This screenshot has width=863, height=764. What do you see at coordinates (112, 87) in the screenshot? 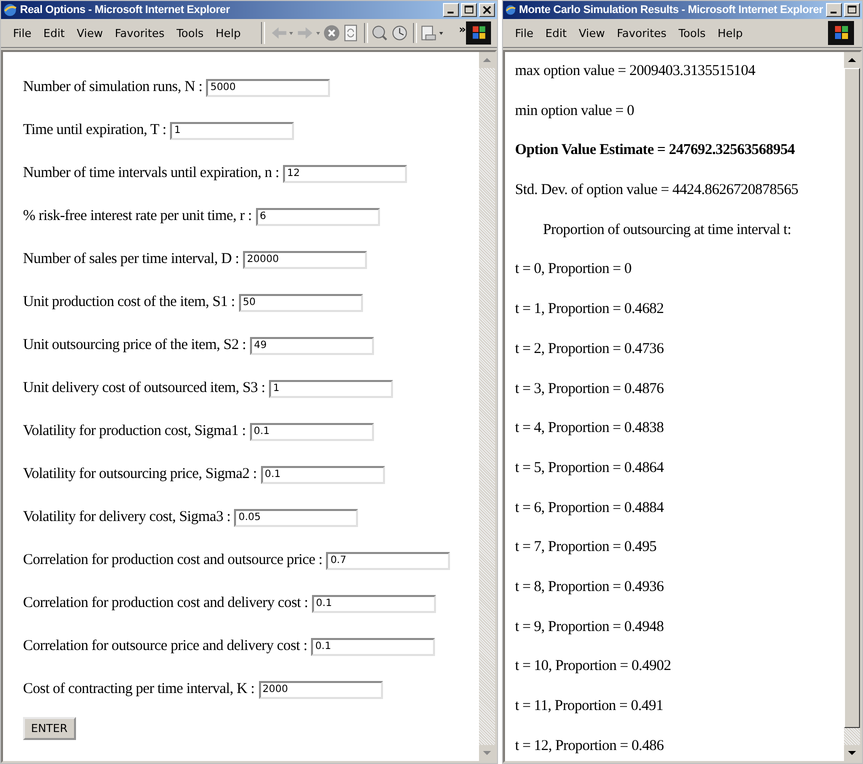
I see `field-label: Number of simulation runs, N :` at bounding box center [112, 87].